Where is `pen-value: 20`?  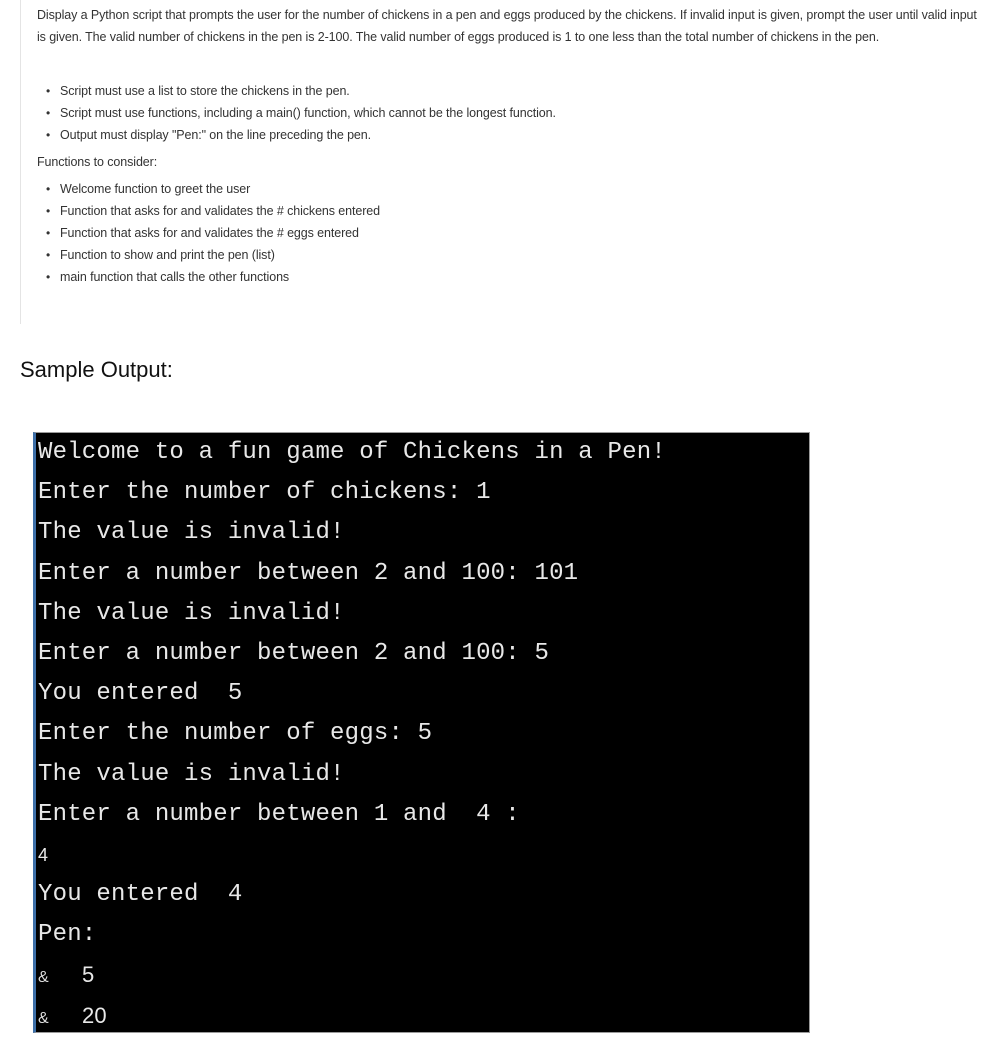
pen-value: 20 is located at coordinates (94, 1015).